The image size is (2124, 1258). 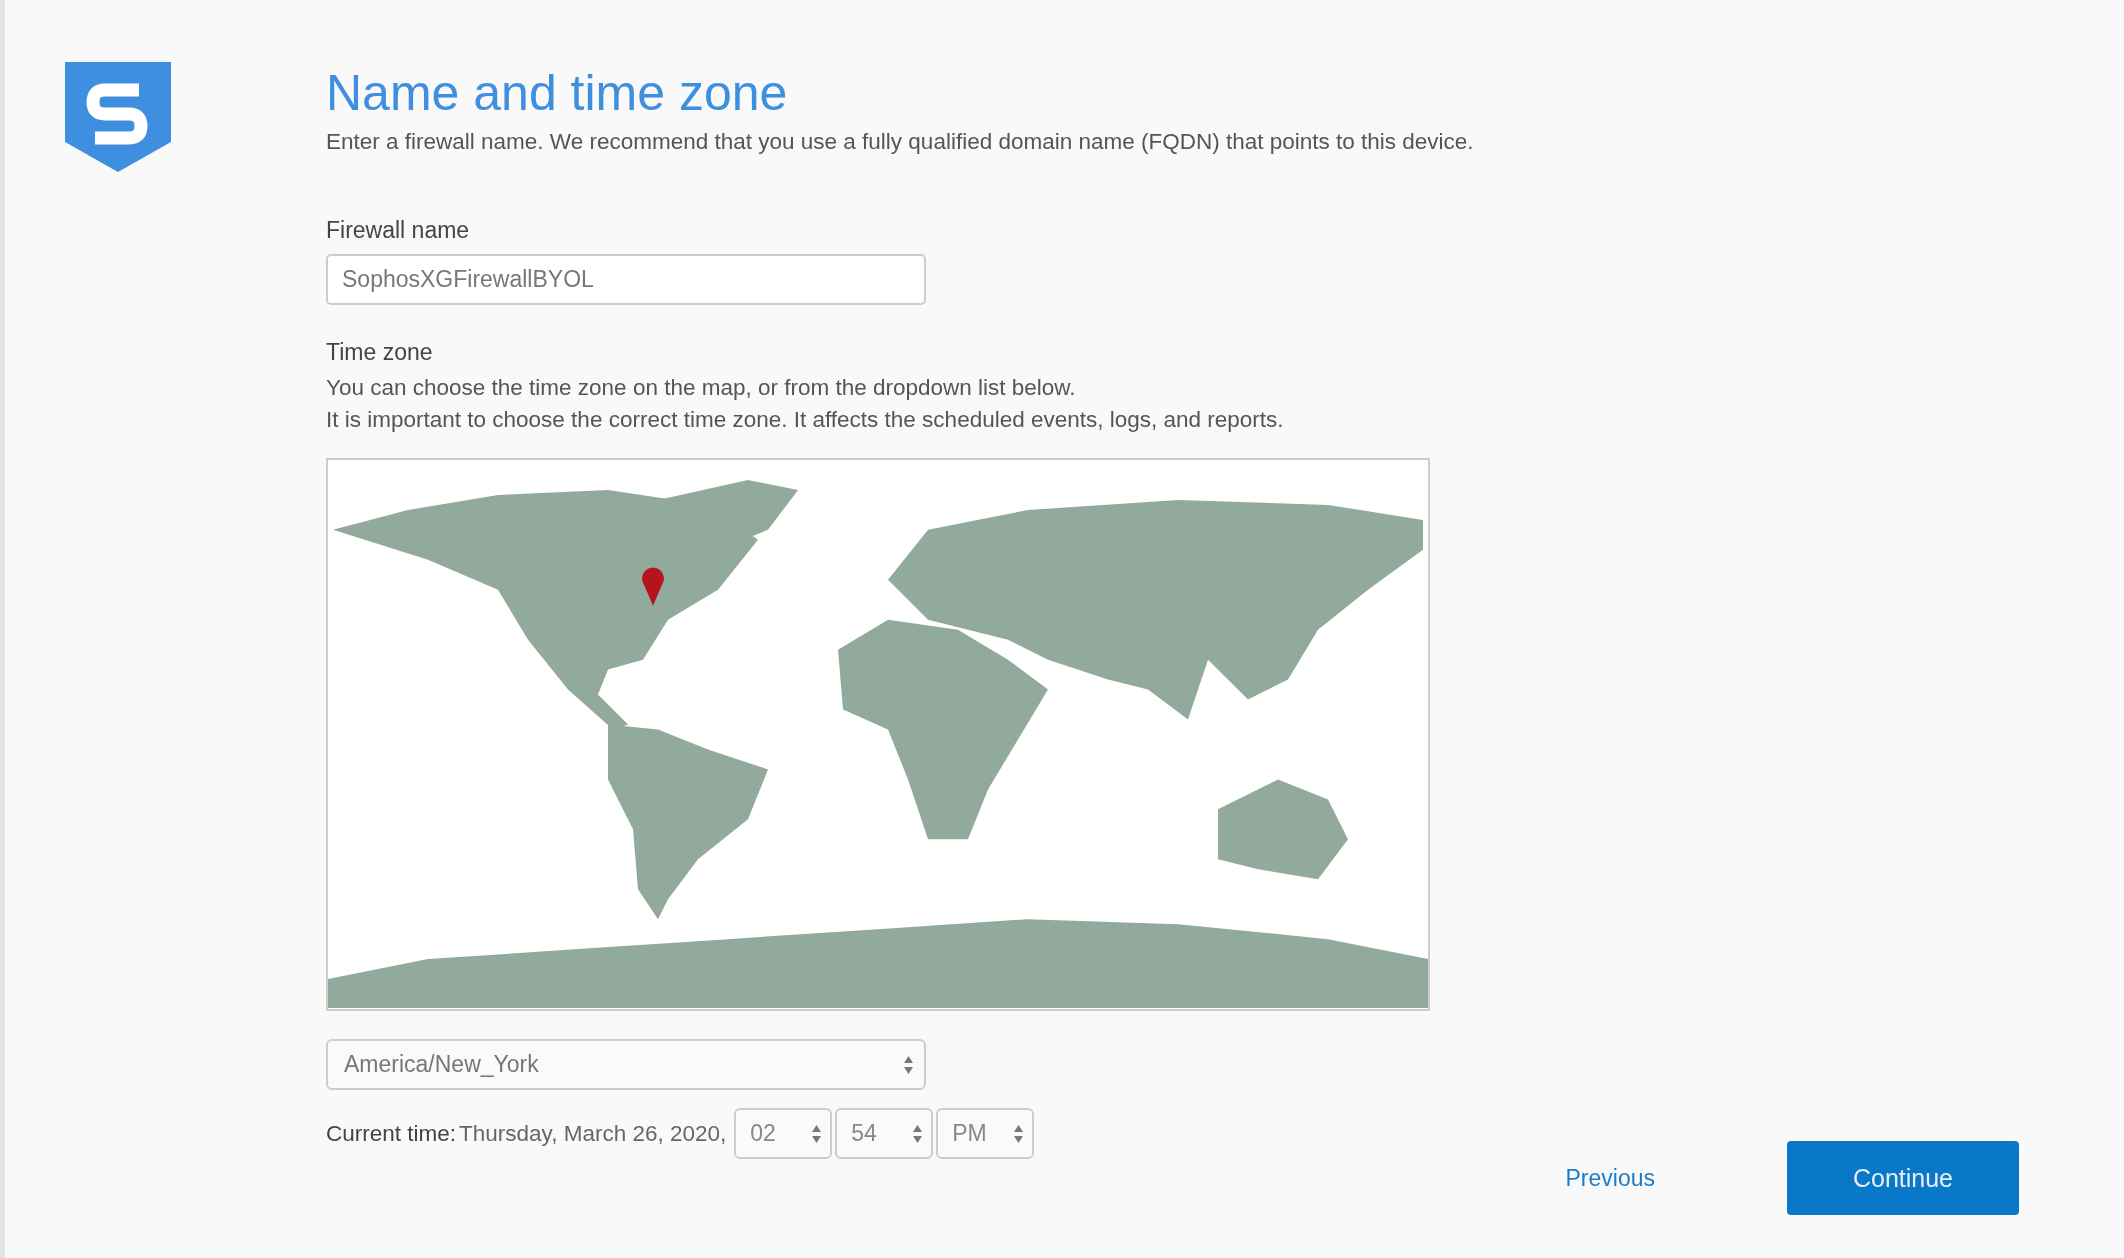 I want to click on map-pin-icon, so click(x=653, y=586).